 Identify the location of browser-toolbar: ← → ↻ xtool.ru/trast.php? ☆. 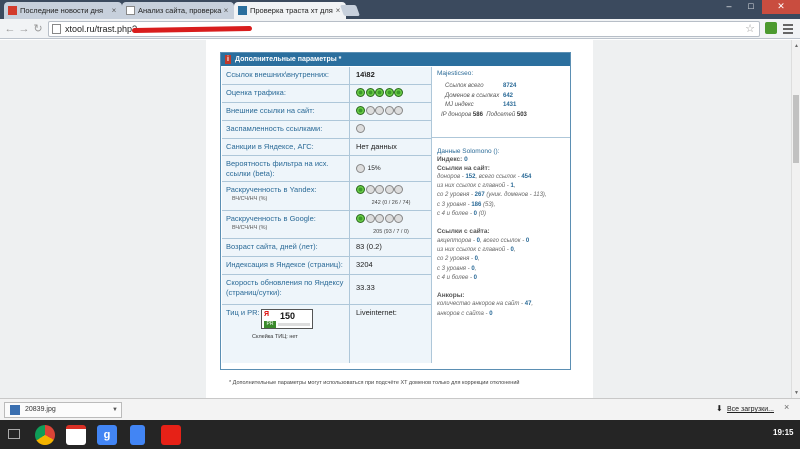
(400, 29).